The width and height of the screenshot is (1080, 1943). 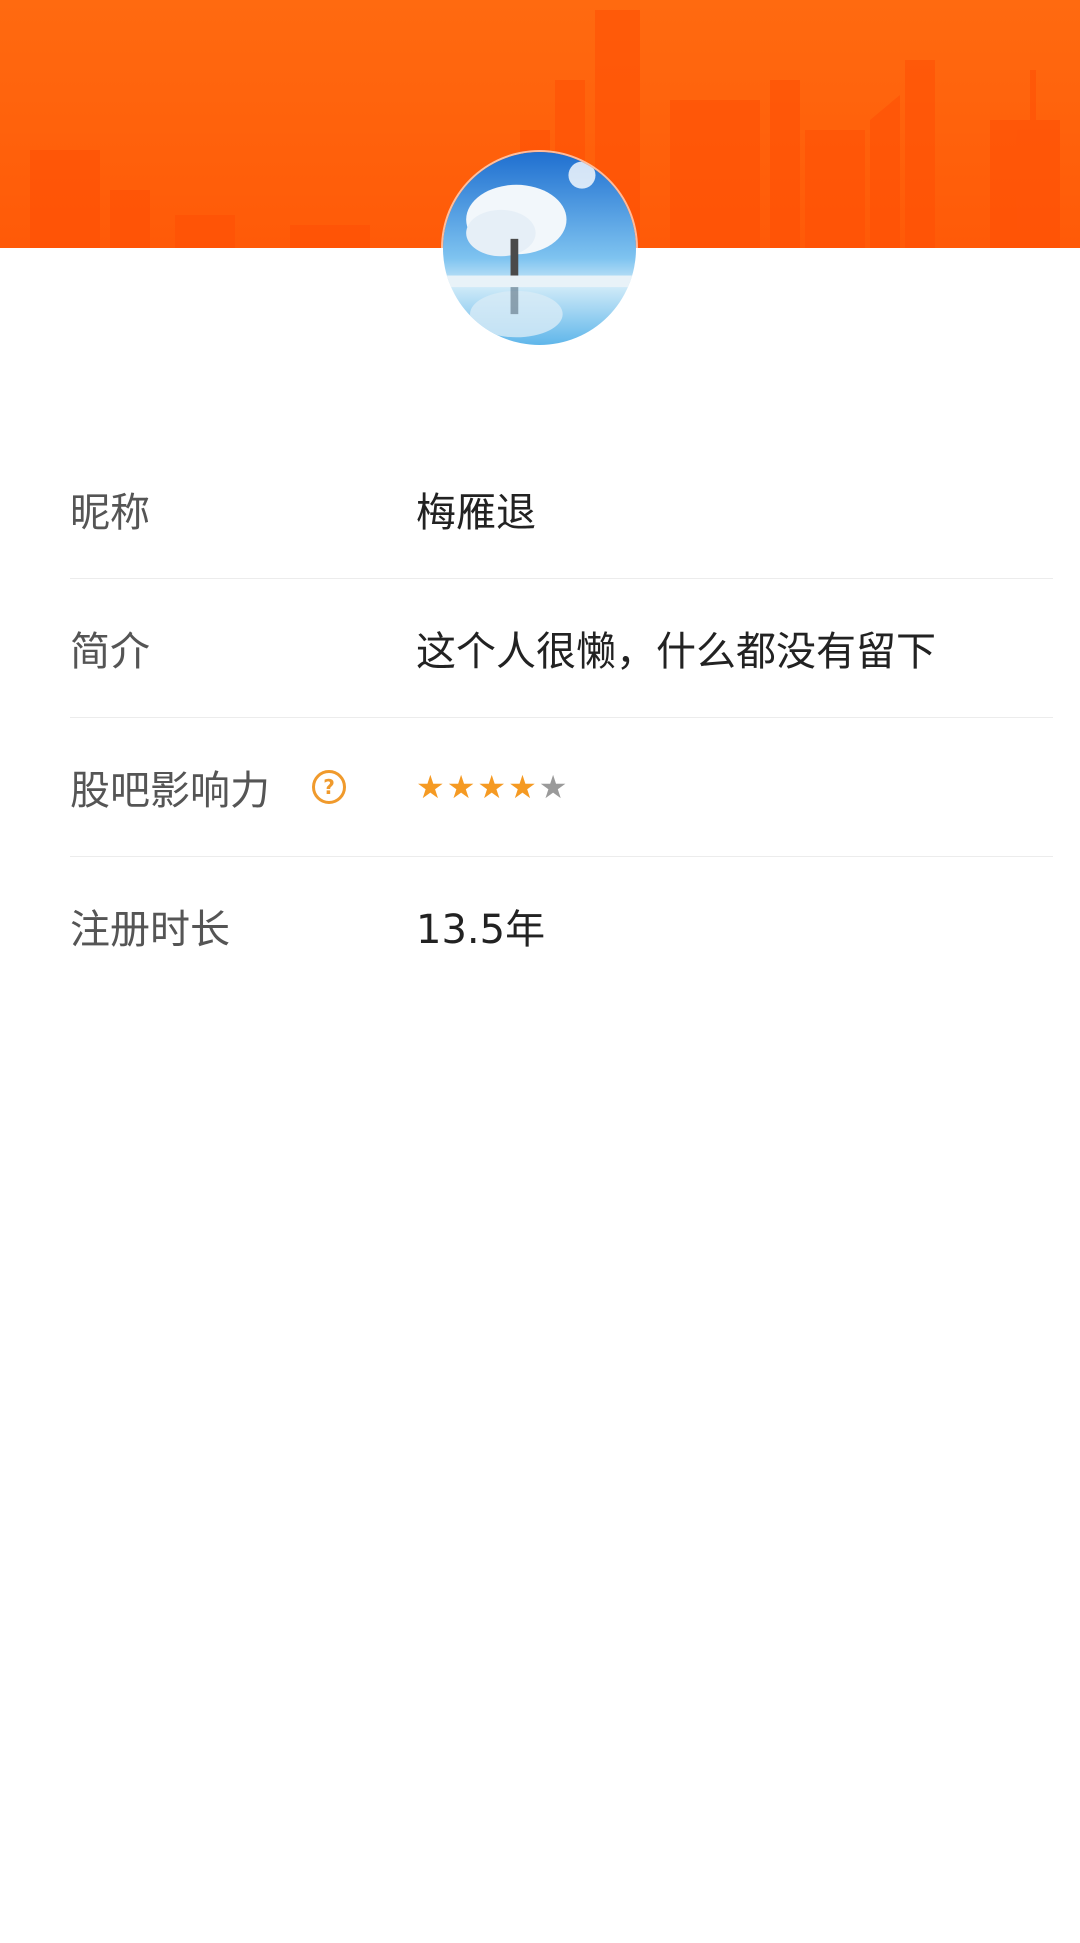 I want to click on influence-row: 股吧影响力 ? ★ ★ ★ ★ ★, so click(x=561, y=787).